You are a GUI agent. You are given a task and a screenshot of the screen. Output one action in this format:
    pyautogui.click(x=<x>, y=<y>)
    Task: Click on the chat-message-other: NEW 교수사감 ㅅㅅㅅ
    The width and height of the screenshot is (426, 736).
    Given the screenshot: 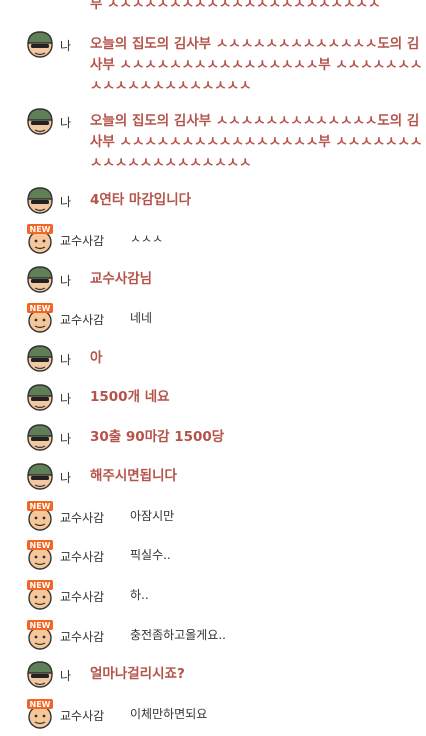 What is the action you would take?
    pyautogui.click(x=213, y=240)
    